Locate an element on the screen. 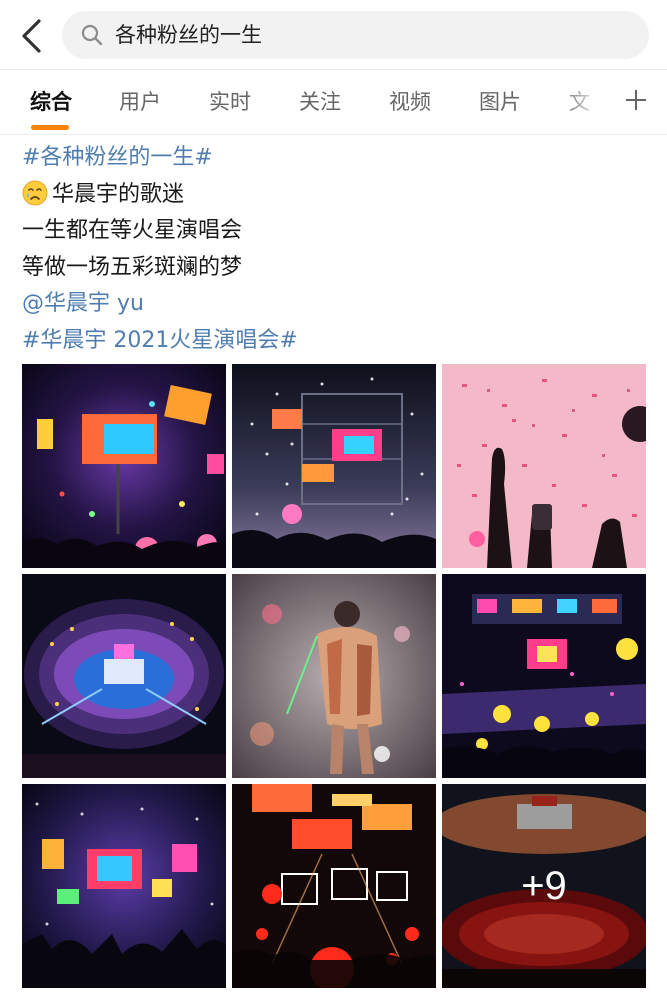  stage-confetti-image is located at coordinates (334, 466).